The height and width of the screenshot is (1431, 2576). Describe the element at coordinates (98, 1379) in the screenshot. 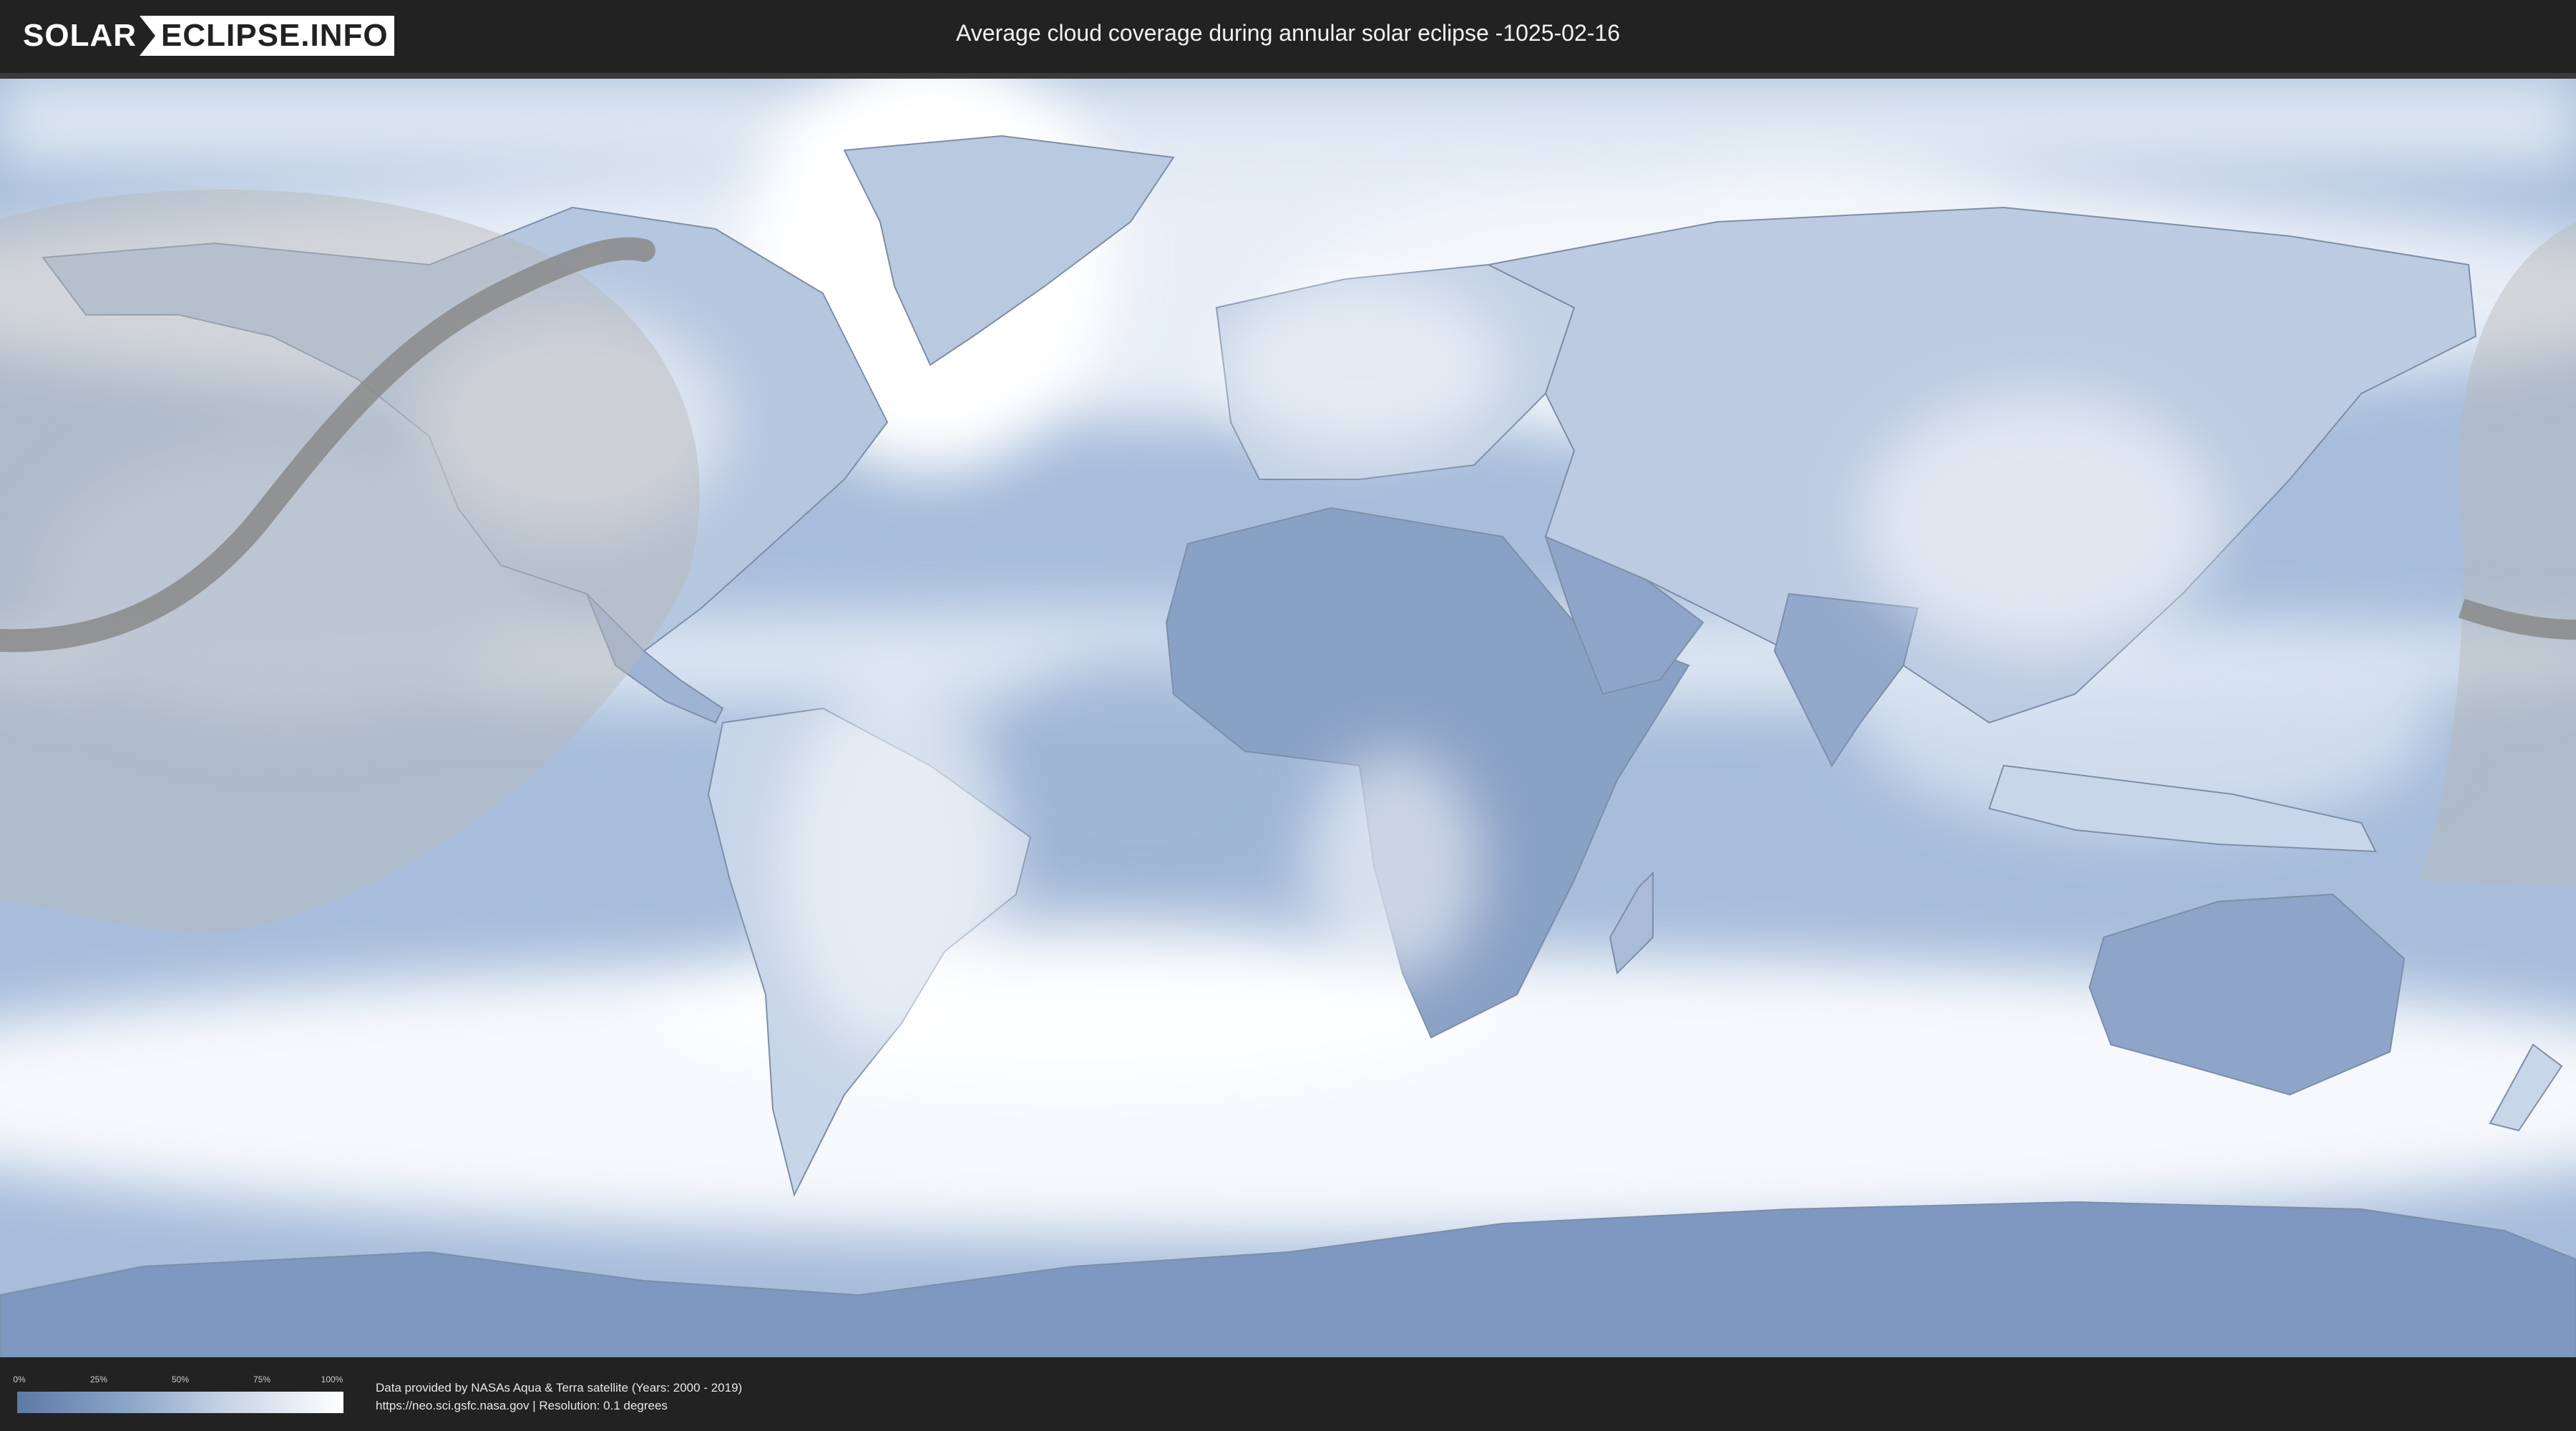

I see `legend-tick-25: 25%` at that location.